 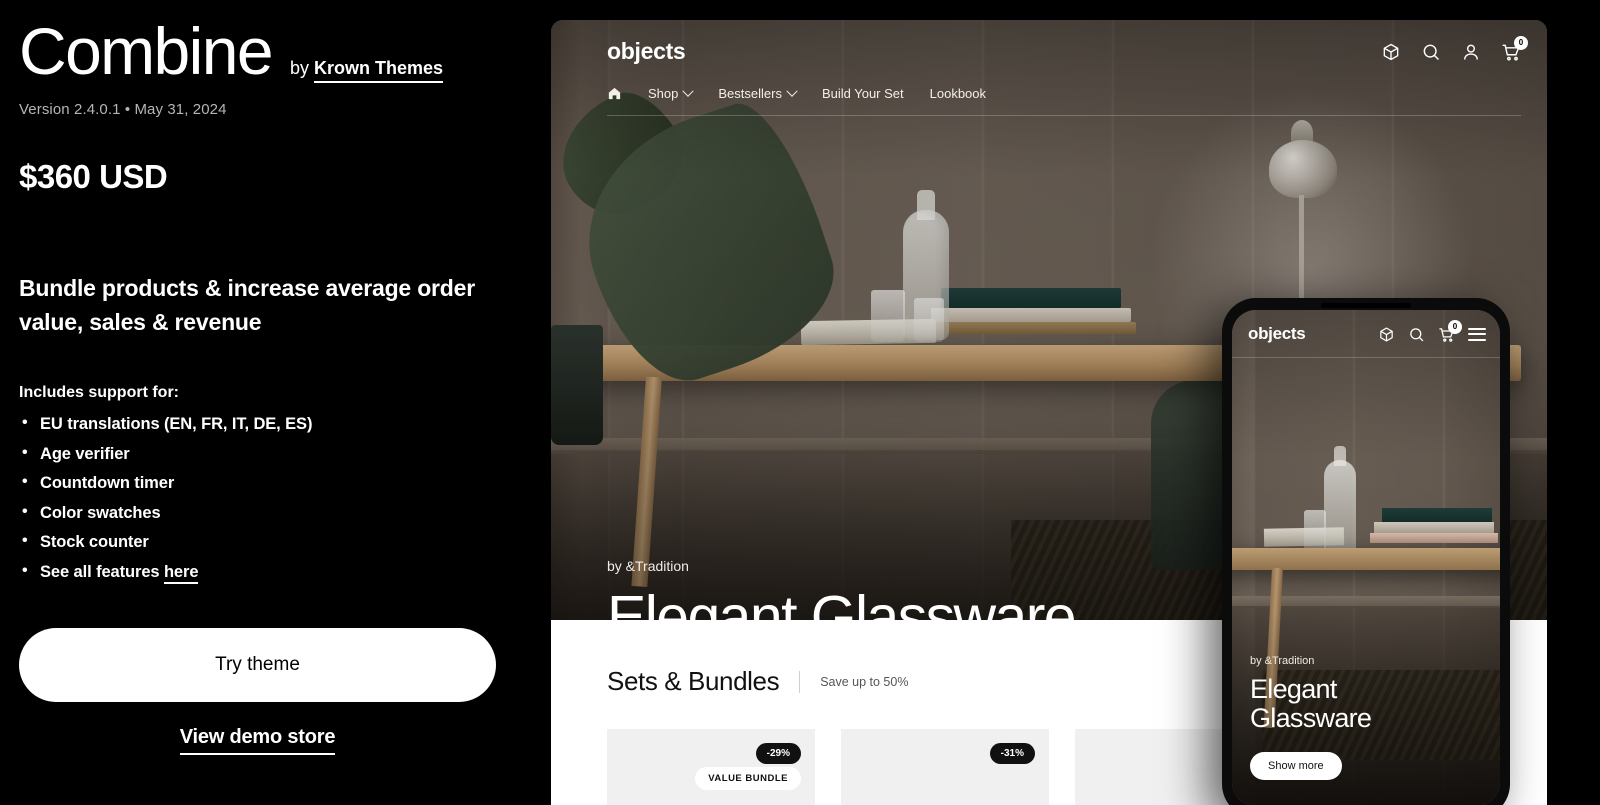 I want to click on list-item: Age verifier, so click(x=273, y=453).